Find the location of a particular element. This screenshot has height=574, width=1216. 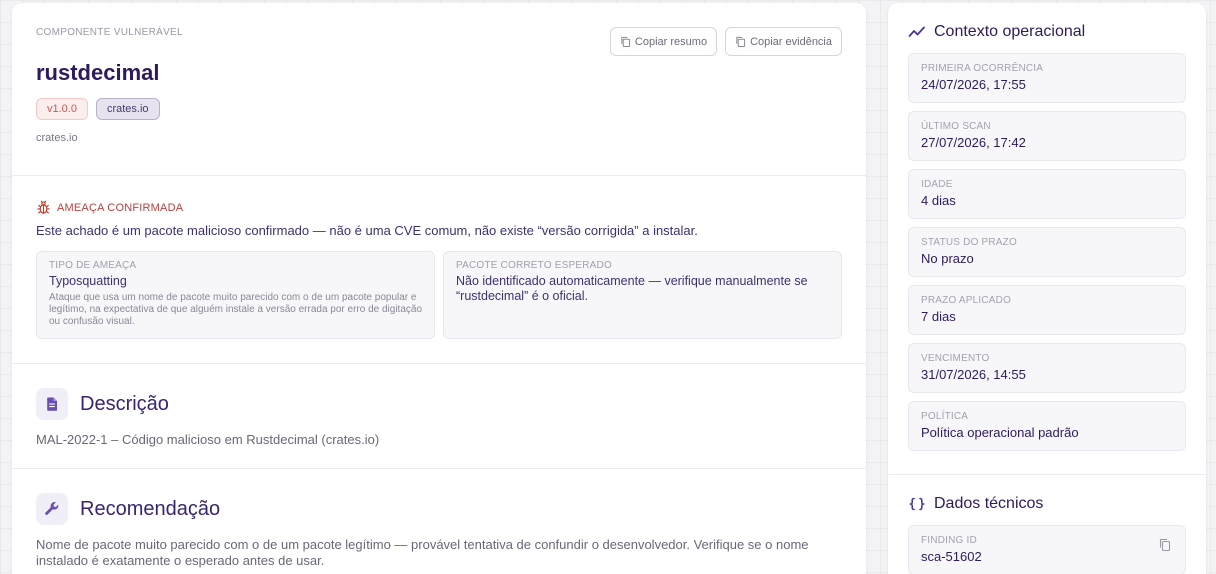

kv-label: ÚLTIMO SCAN is located at coordinates (956, 126).